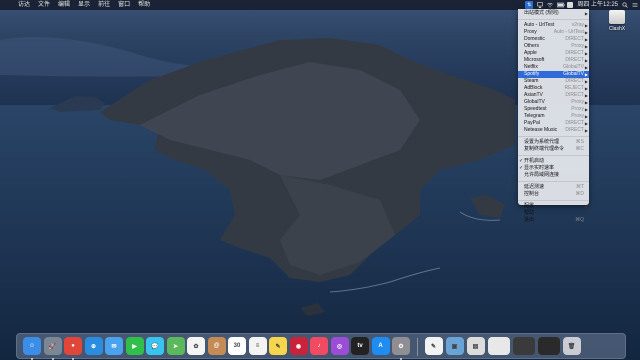 This screenshot has height=360, width=640. What do you see at coordinates (553, 88) in the screenshot?
I see `menu-item-adblock: AdBlock REJECT ▶` at bounding box center [553, 88].